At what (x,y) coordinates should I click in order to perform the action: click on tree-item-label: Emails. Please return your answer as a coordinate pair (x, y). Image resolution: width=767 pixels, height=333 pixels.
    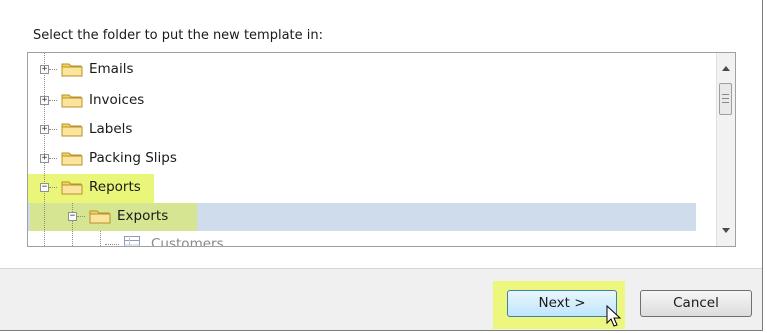
    Looking at the image, I should click on (111, 69).